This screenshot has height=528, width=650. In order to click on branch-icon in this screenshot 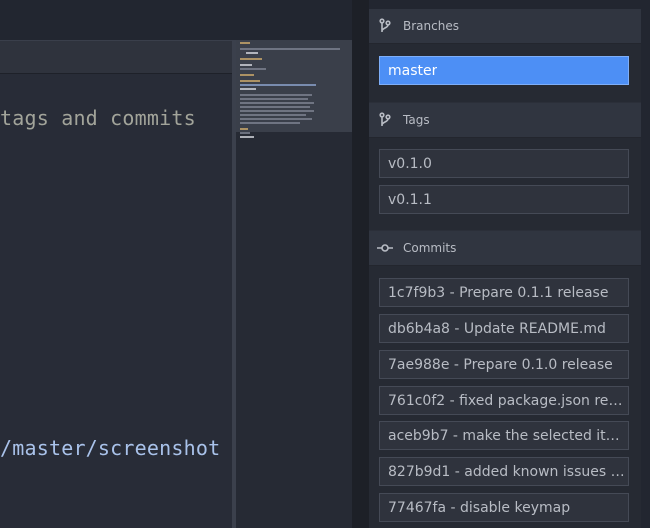, I will do `click(385, 26)`.